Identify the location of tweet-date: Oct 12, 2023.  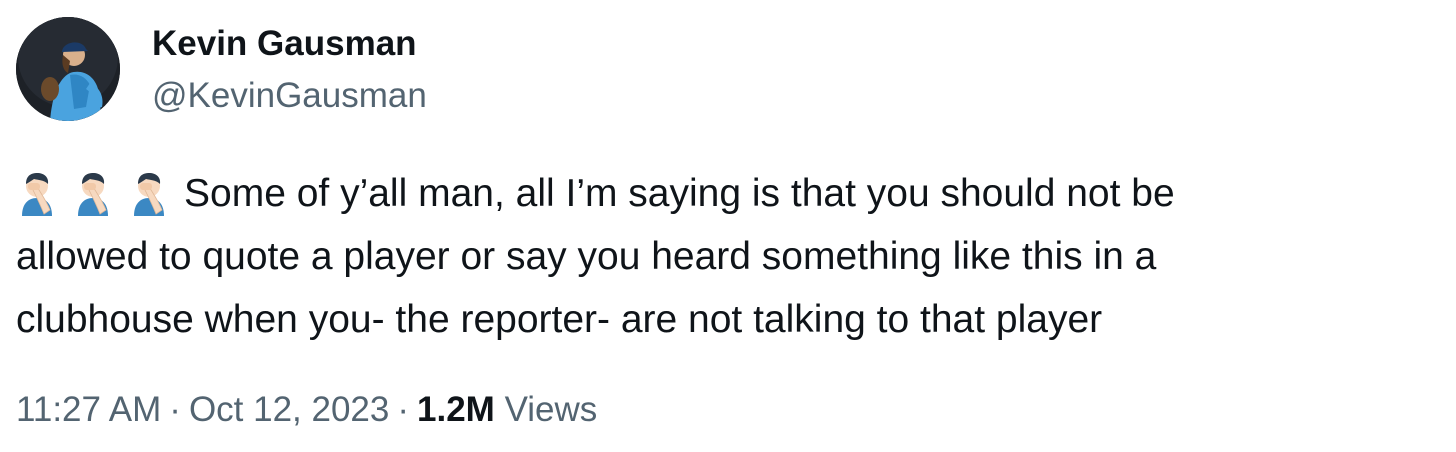
(289, 409).